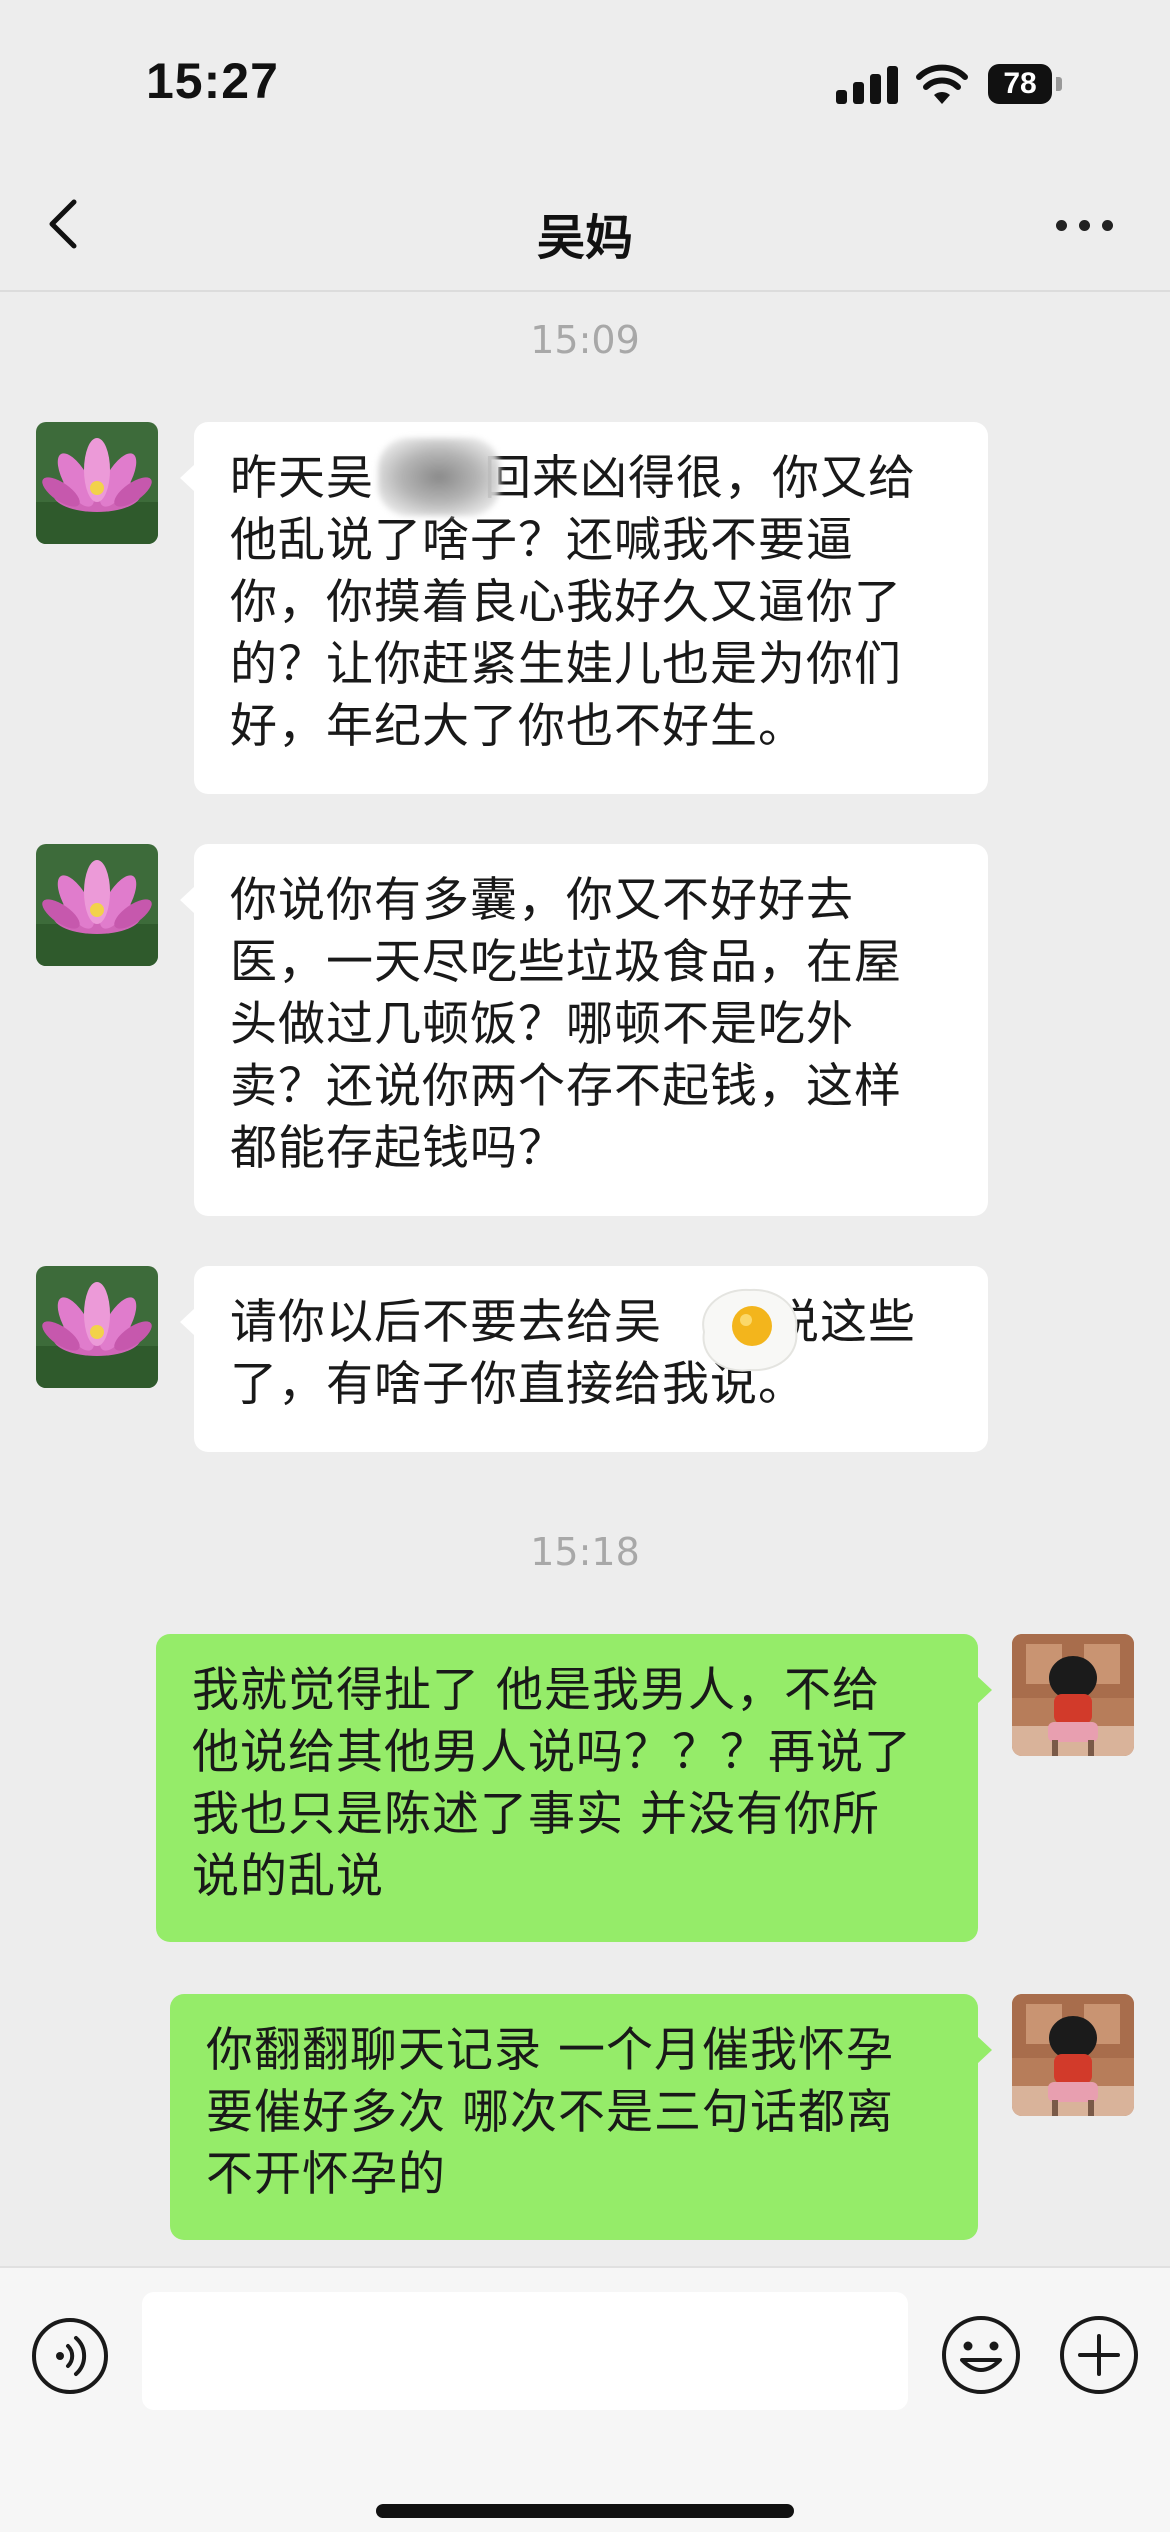 The width and height of the screenshot is (1170, 2532). Describe the element at coordinates (288, 1876) in the screenshot. I see `message-text: 说的乱说` at that location.